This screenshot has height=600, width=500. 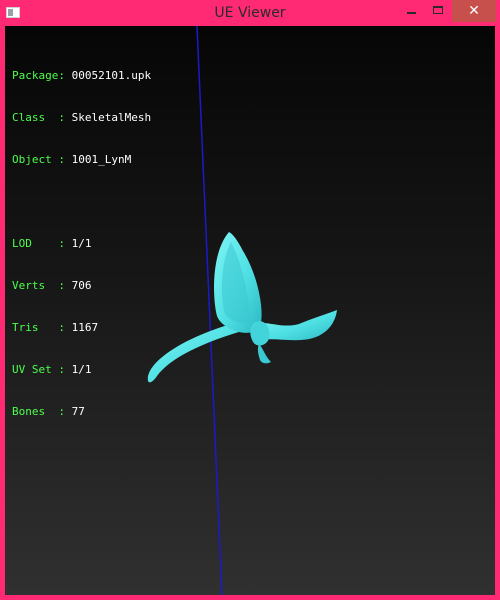 I want to click on info-label: Package:, so click(x=42, y=75).